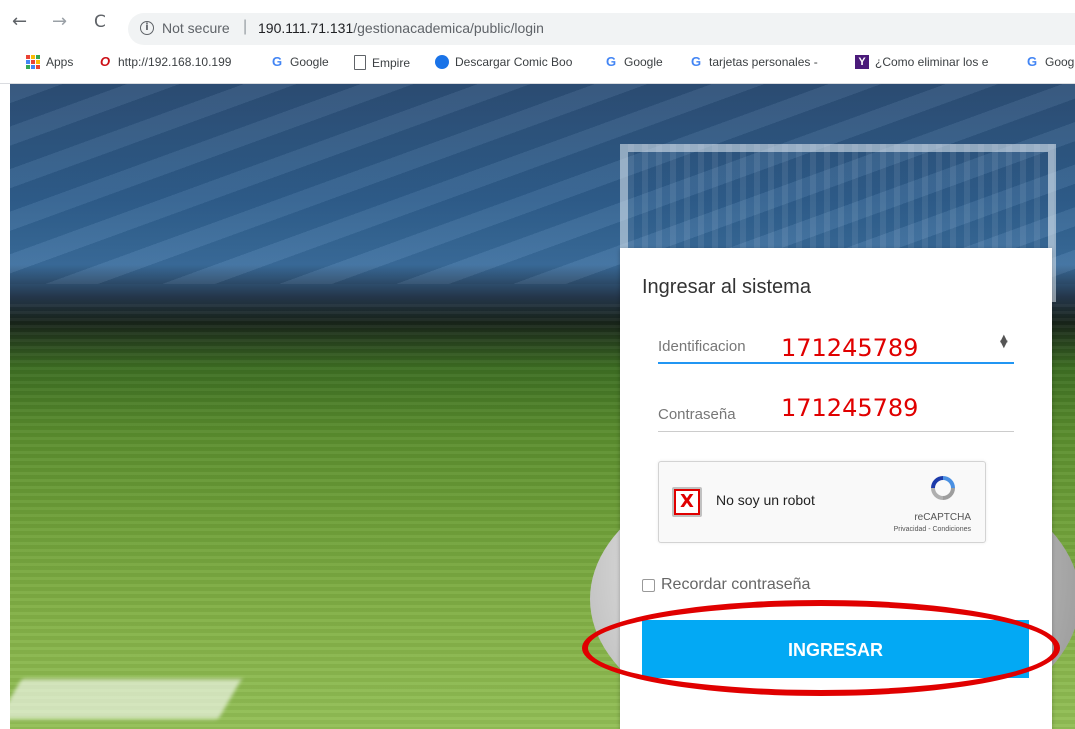 The image size is (1075, 729). What do you see at coordinates (33, 62) in the screenshot?
I see `apps-grid-icon` at bounding box center [33, 62].